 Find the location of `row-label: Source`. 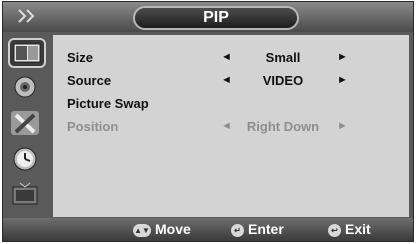

row-label: Source is located at coordinates (89, 80).